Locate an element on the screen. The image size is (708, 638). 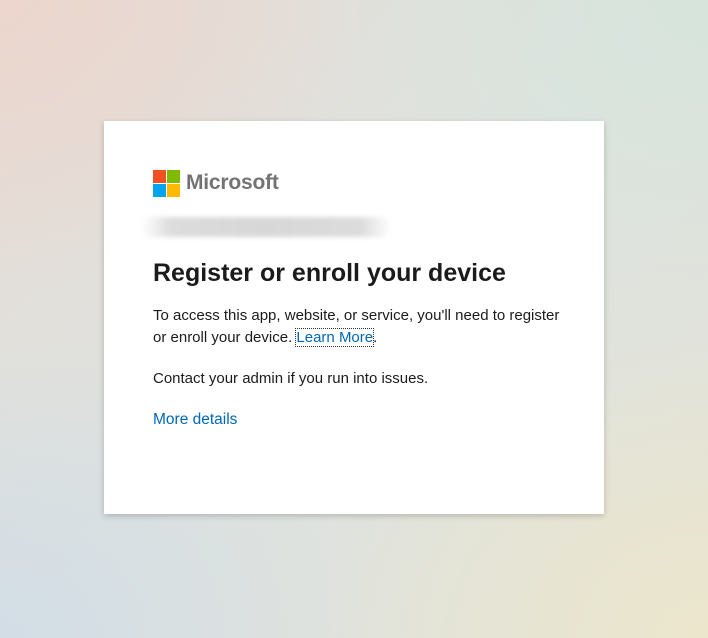
more-details-link: More details is located at coordinates (195, 420).